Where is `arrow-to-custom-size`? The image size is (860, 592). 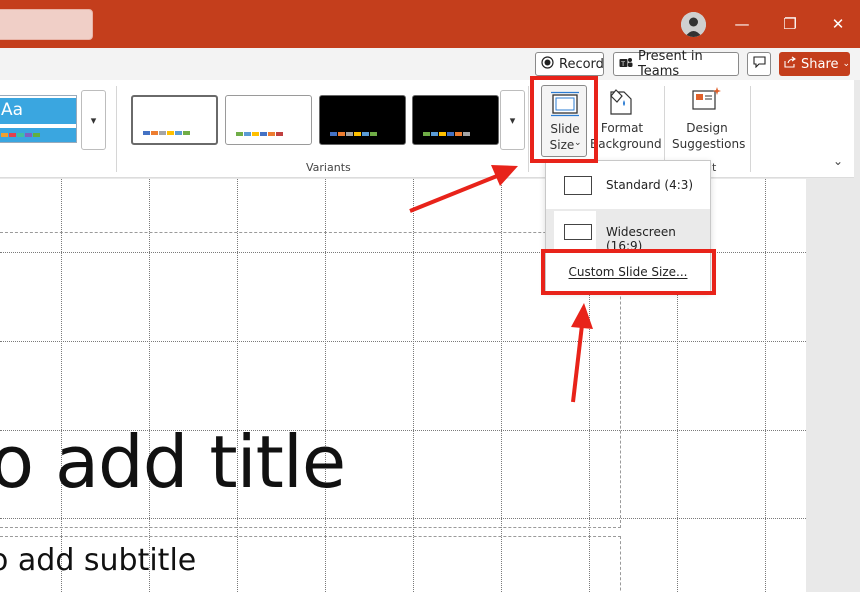
arrow-to-custom-size is located at coordinates (577, 363).